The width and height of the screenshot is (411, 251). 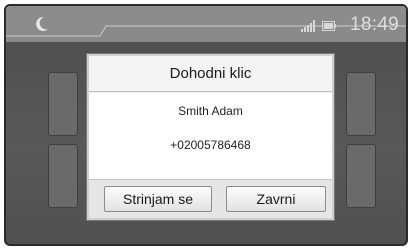 I want to click on status-bar: 18:49, so click(x=206, y=24).